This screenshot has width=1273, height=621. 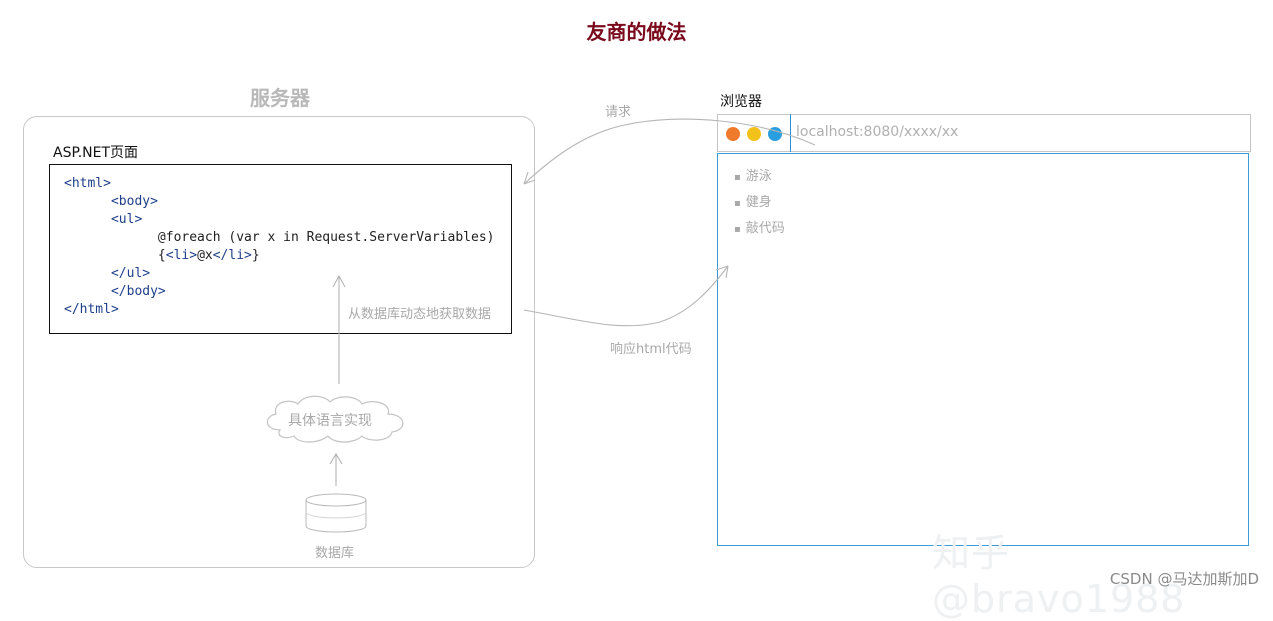 What do you see at coordinates (651, 349) in the screenshot?
I see `response-label: 响应html代码` at bounding box center [651, 349].